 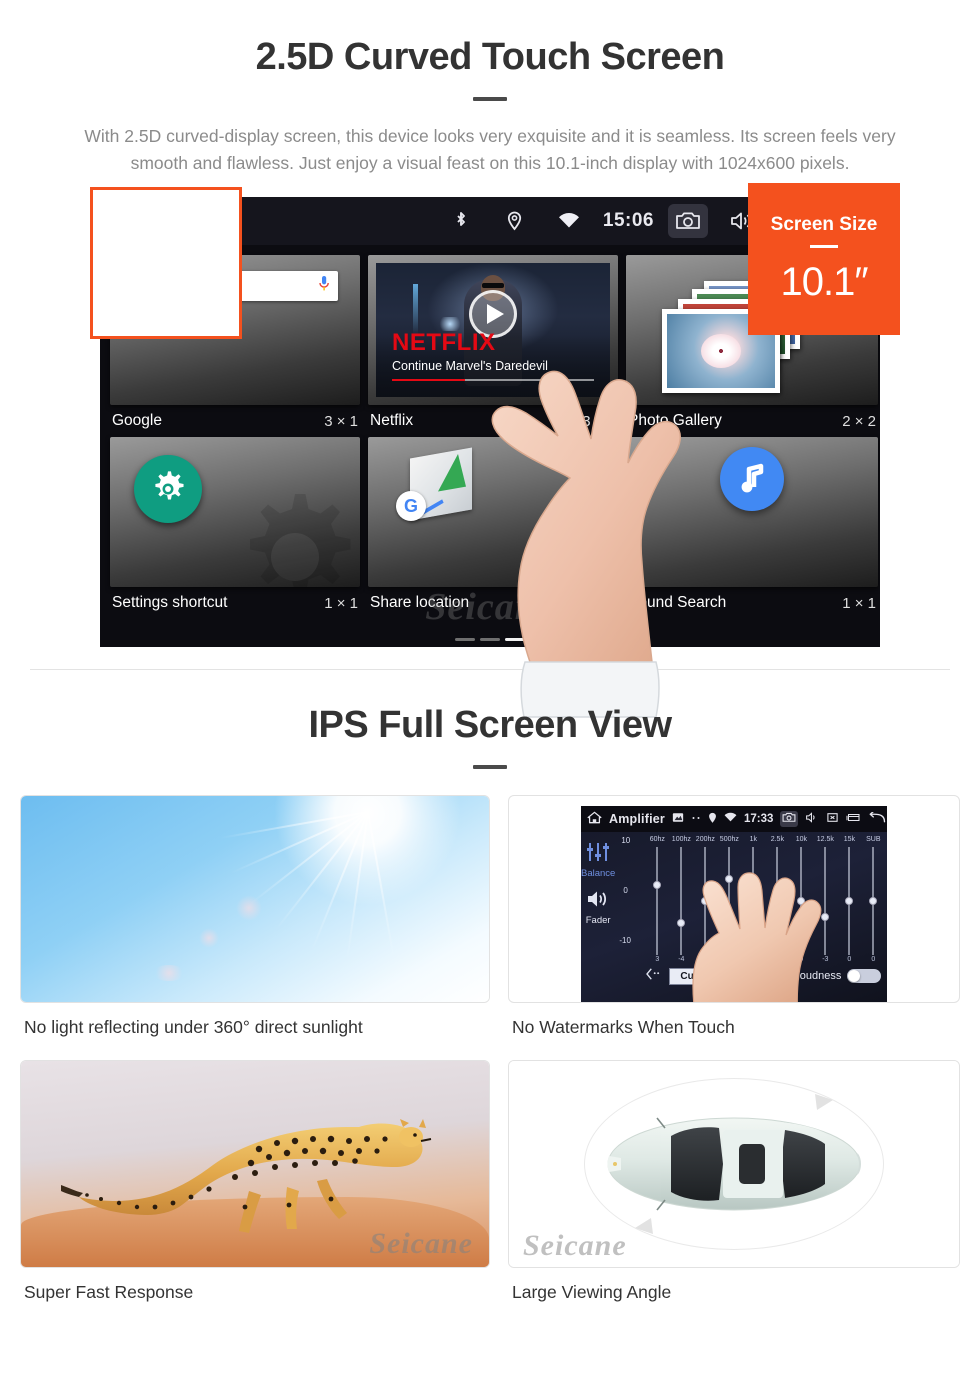 I want to click on home-screen-page-dots, so click(x=490, y=639).